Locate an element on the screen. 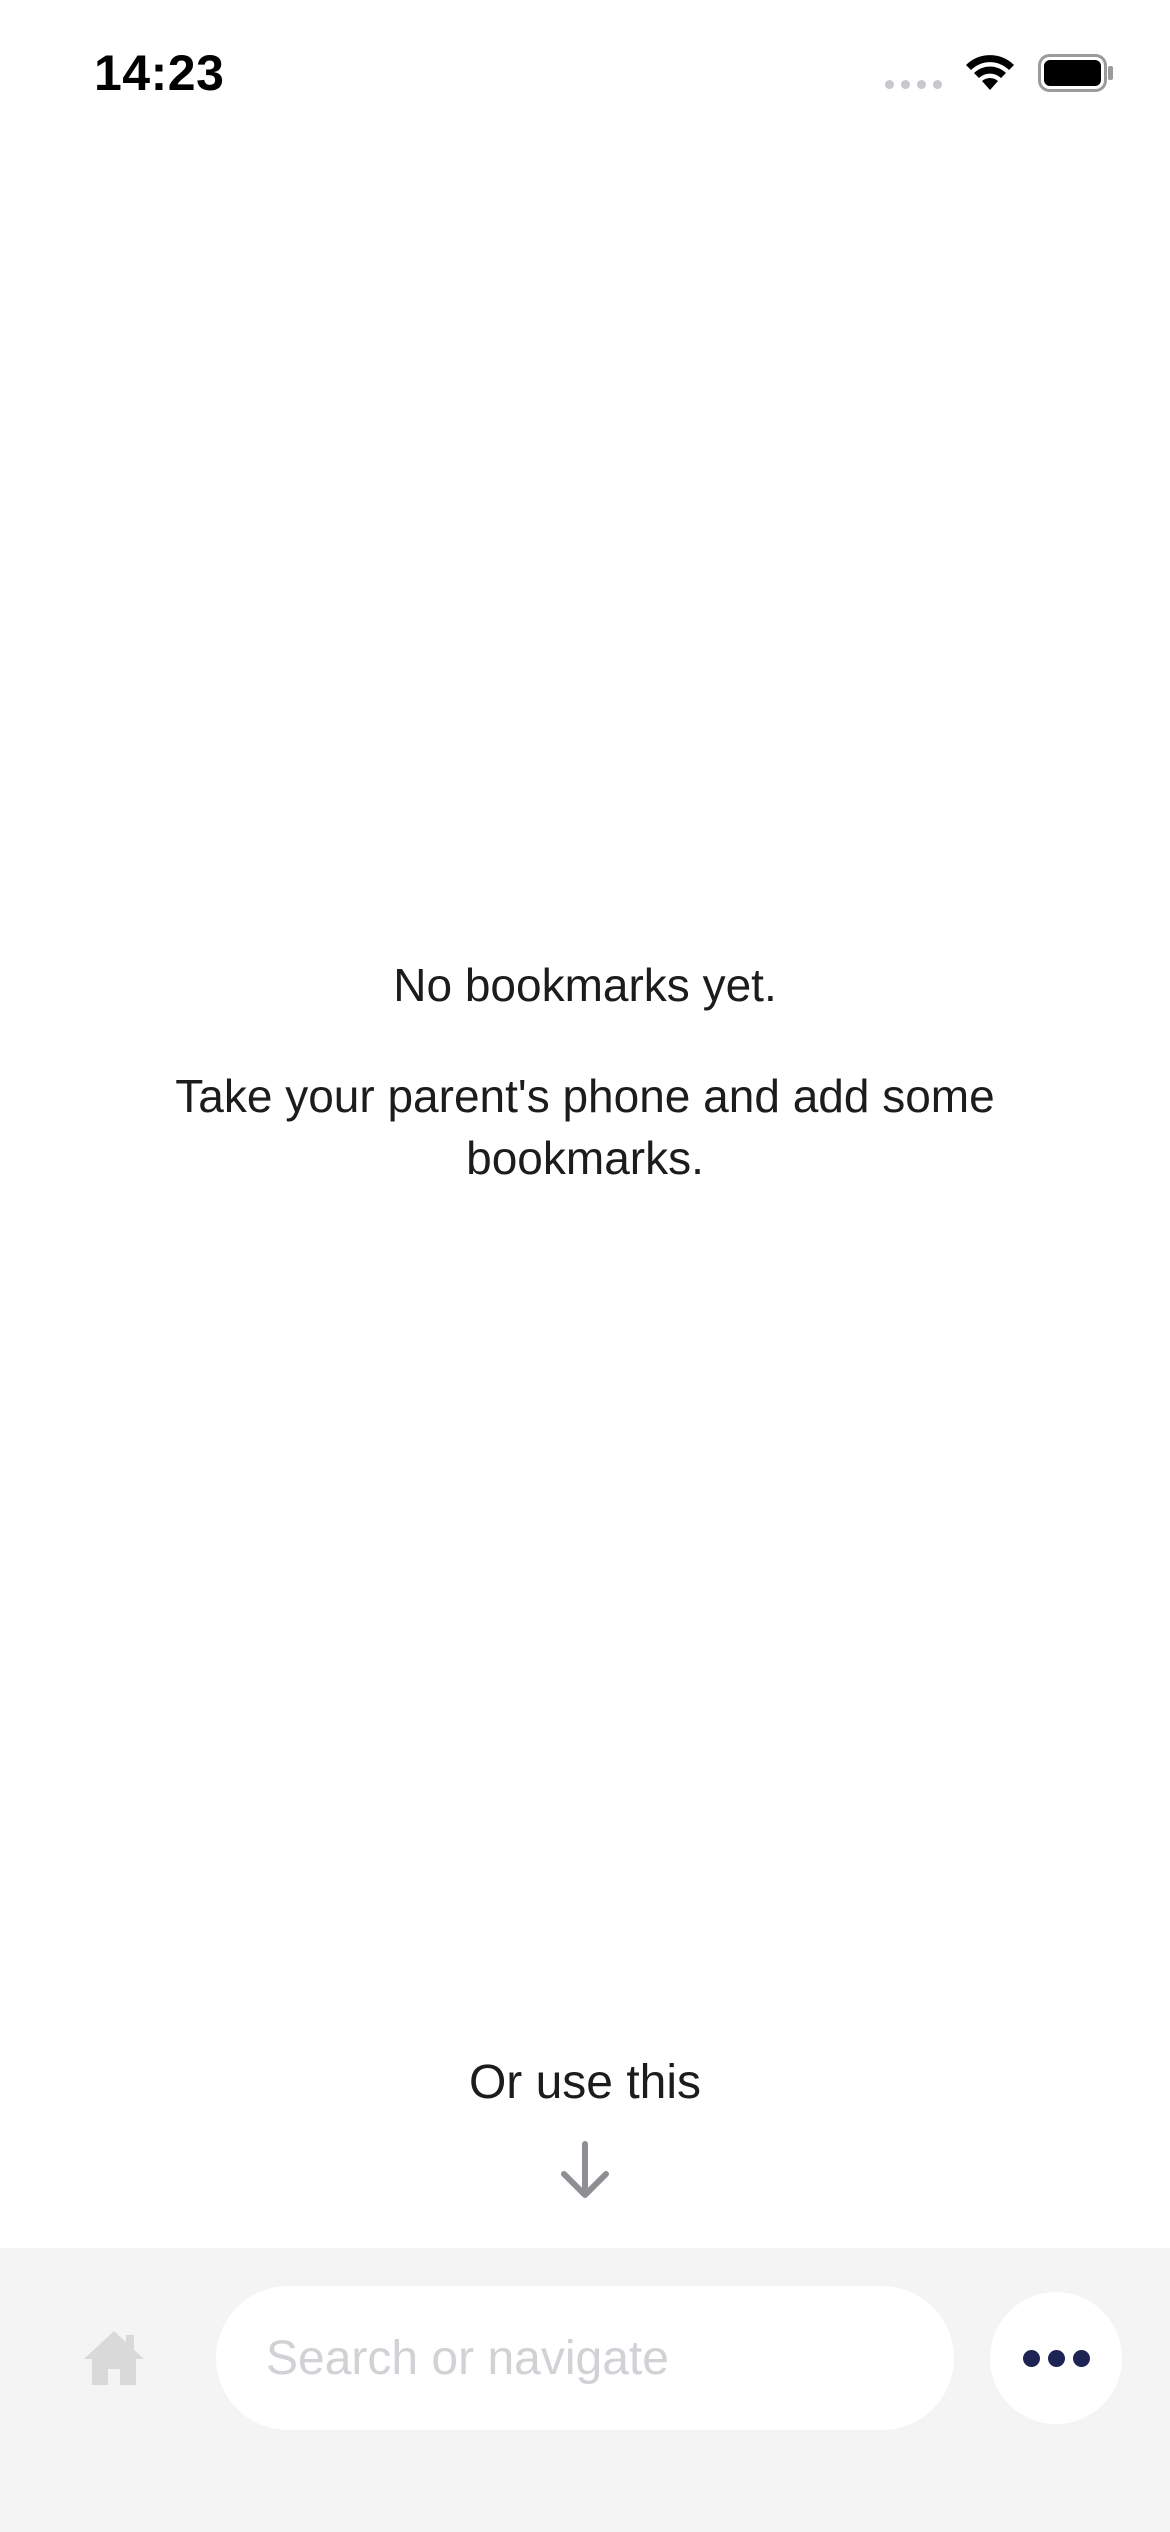  wifi-icon is located at coordinates (990, 72).